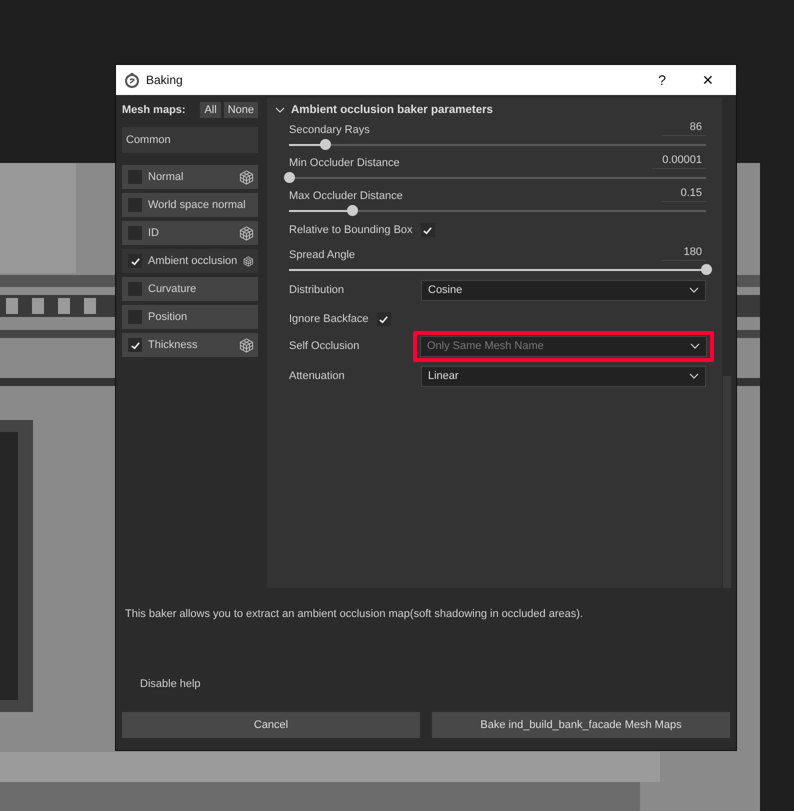  What do you see at coordinates (684, 253) in the screenshot?
I see `value-field: 180` at bounding box center [684, 253].